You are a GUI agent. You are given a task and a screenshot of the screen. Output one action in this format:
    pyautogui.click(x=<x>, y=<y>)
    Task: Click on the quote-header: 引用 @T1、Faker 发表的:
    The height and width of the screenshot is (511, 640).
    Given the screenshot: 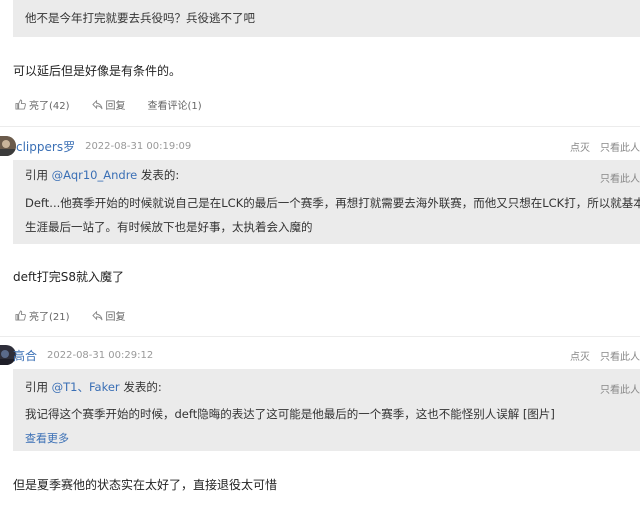 What is the action you would take?
    pyautogui.click(x=93, y=387)
    